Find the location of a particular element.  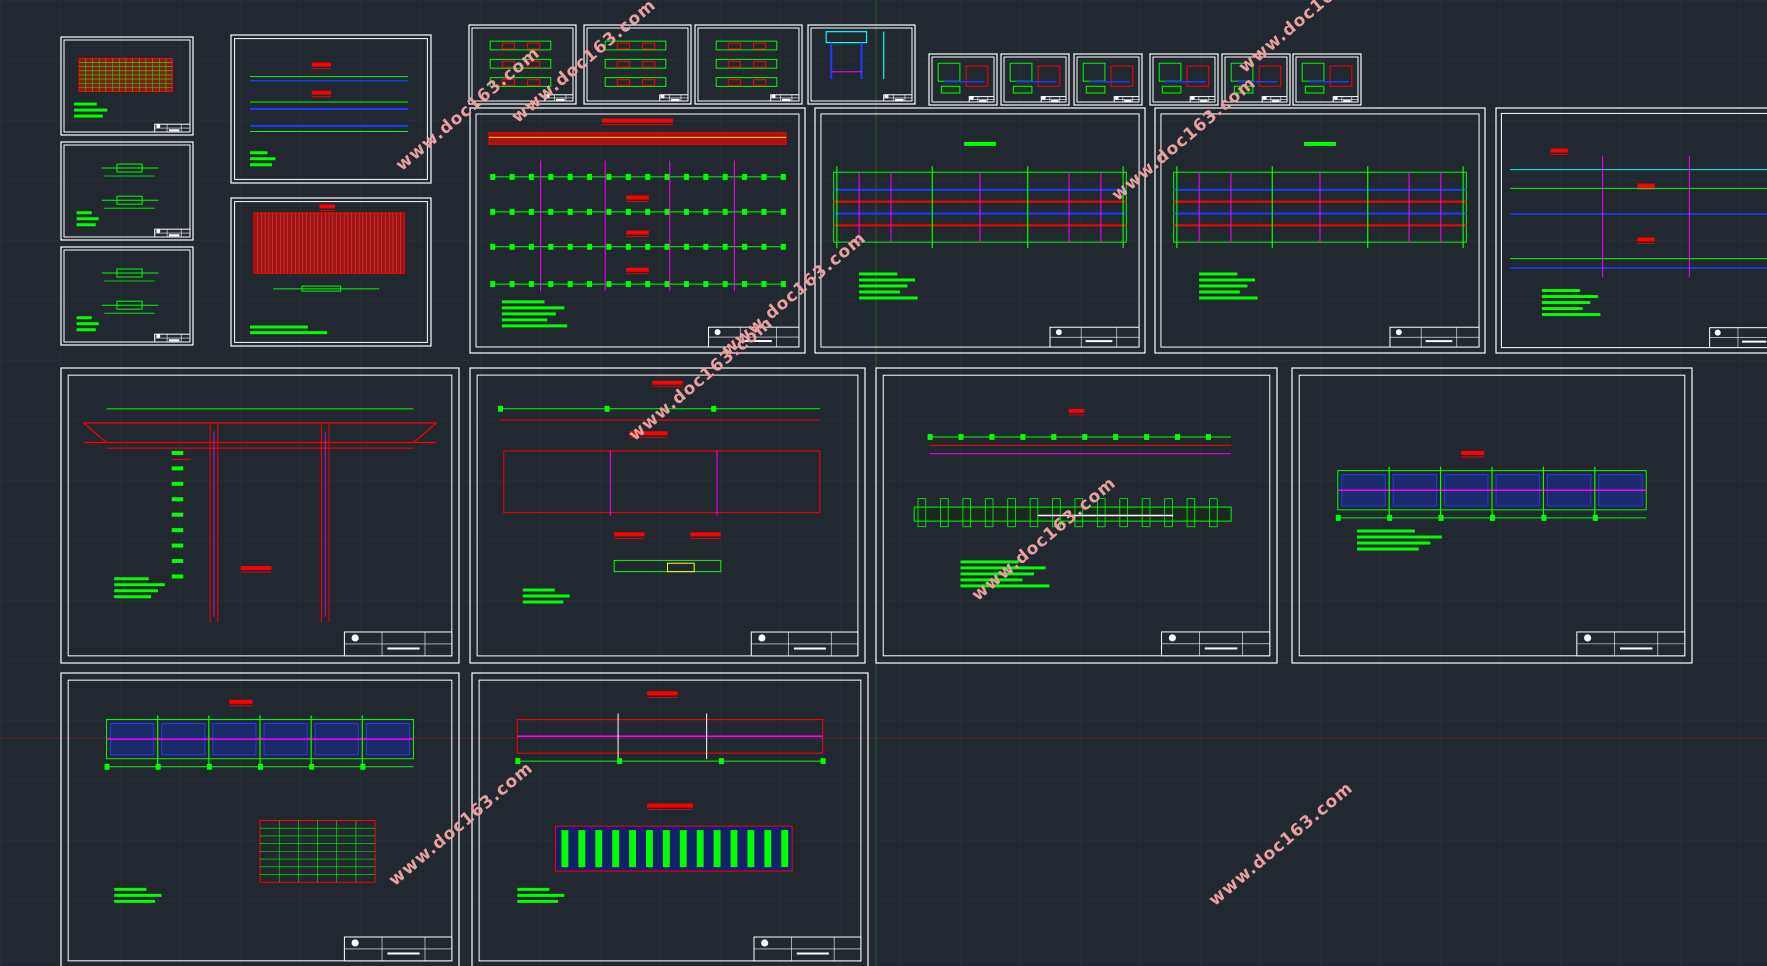

girder-elevation is located at coordinates (637, 138).